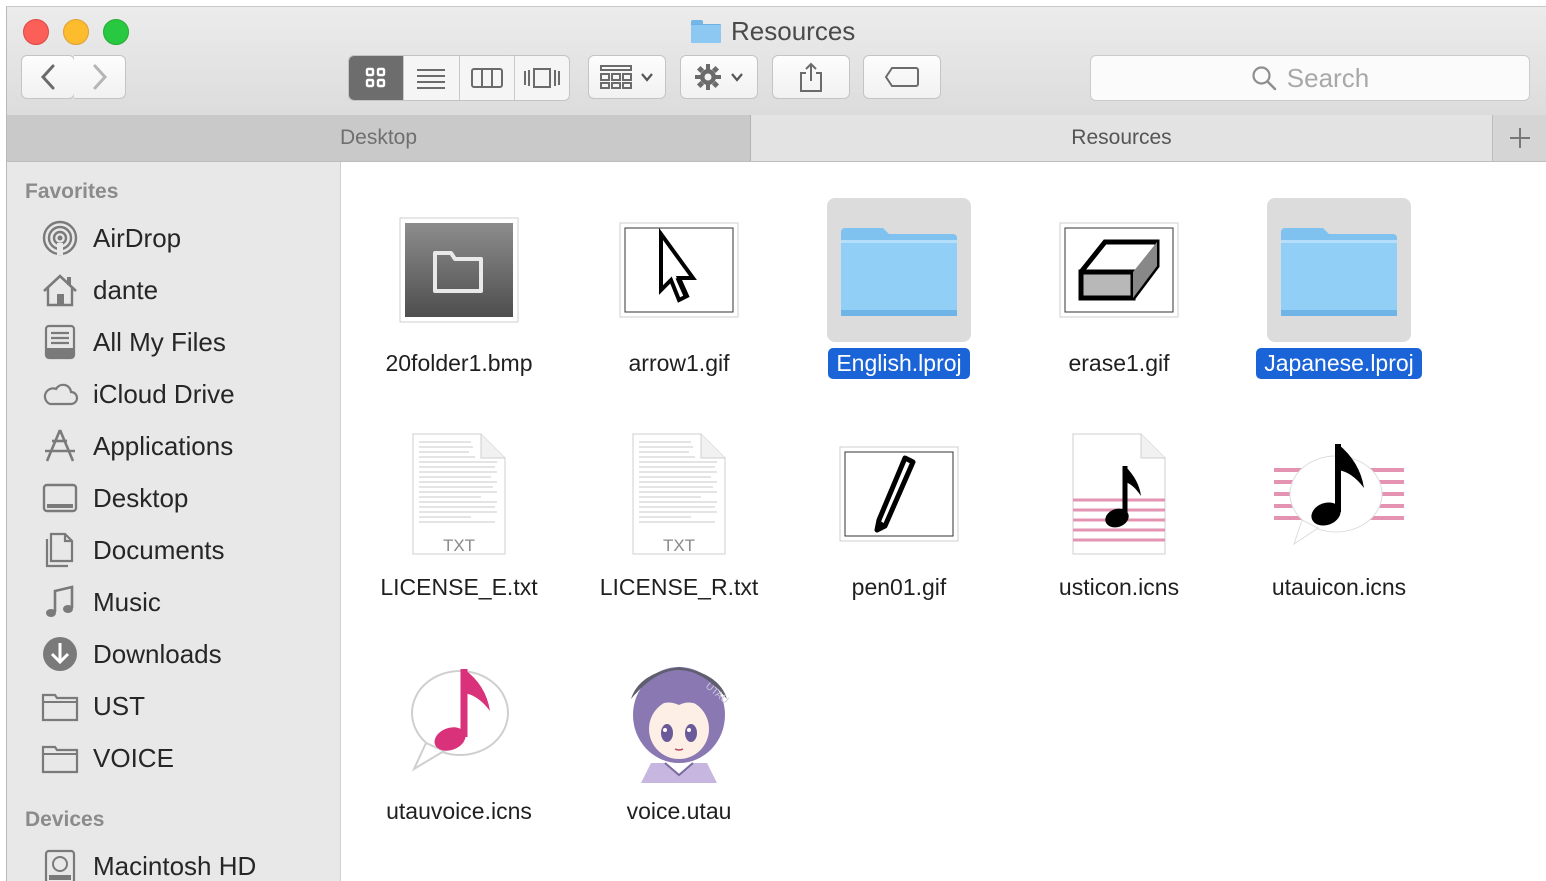 This screenshot has height=881, width=1546. I want to click on sidebar-item-ust: UST, so click(93, 706).